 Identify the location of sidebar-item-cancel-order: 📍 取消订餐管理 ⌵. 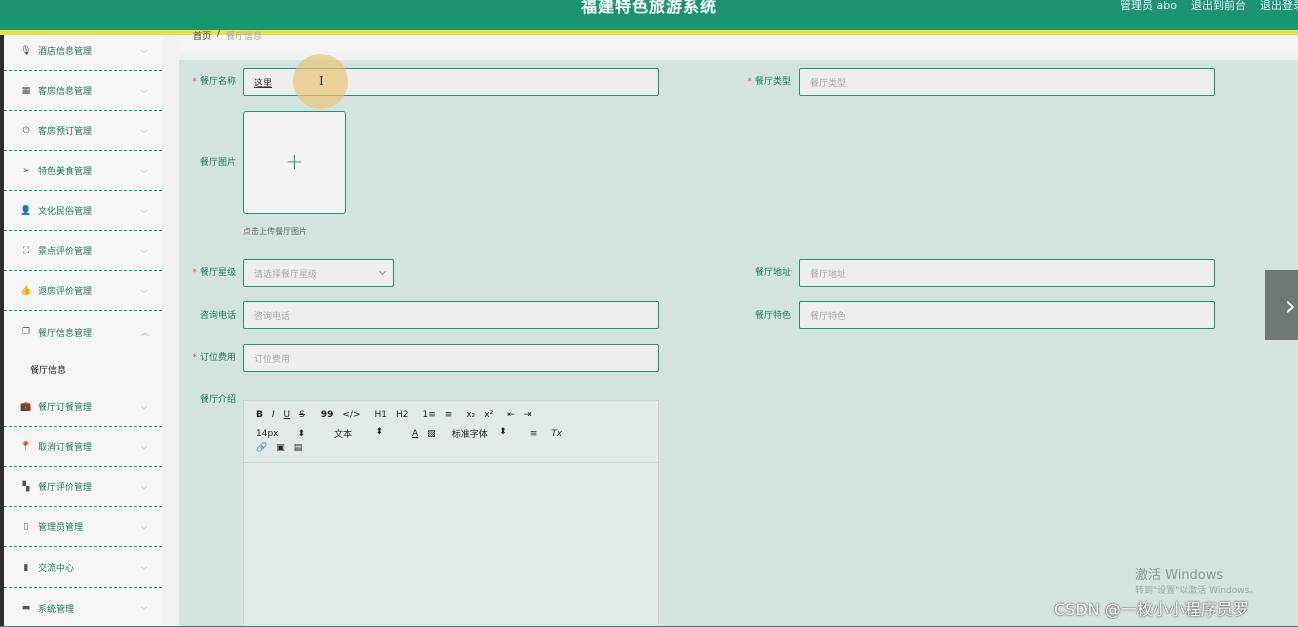
(83, 447).